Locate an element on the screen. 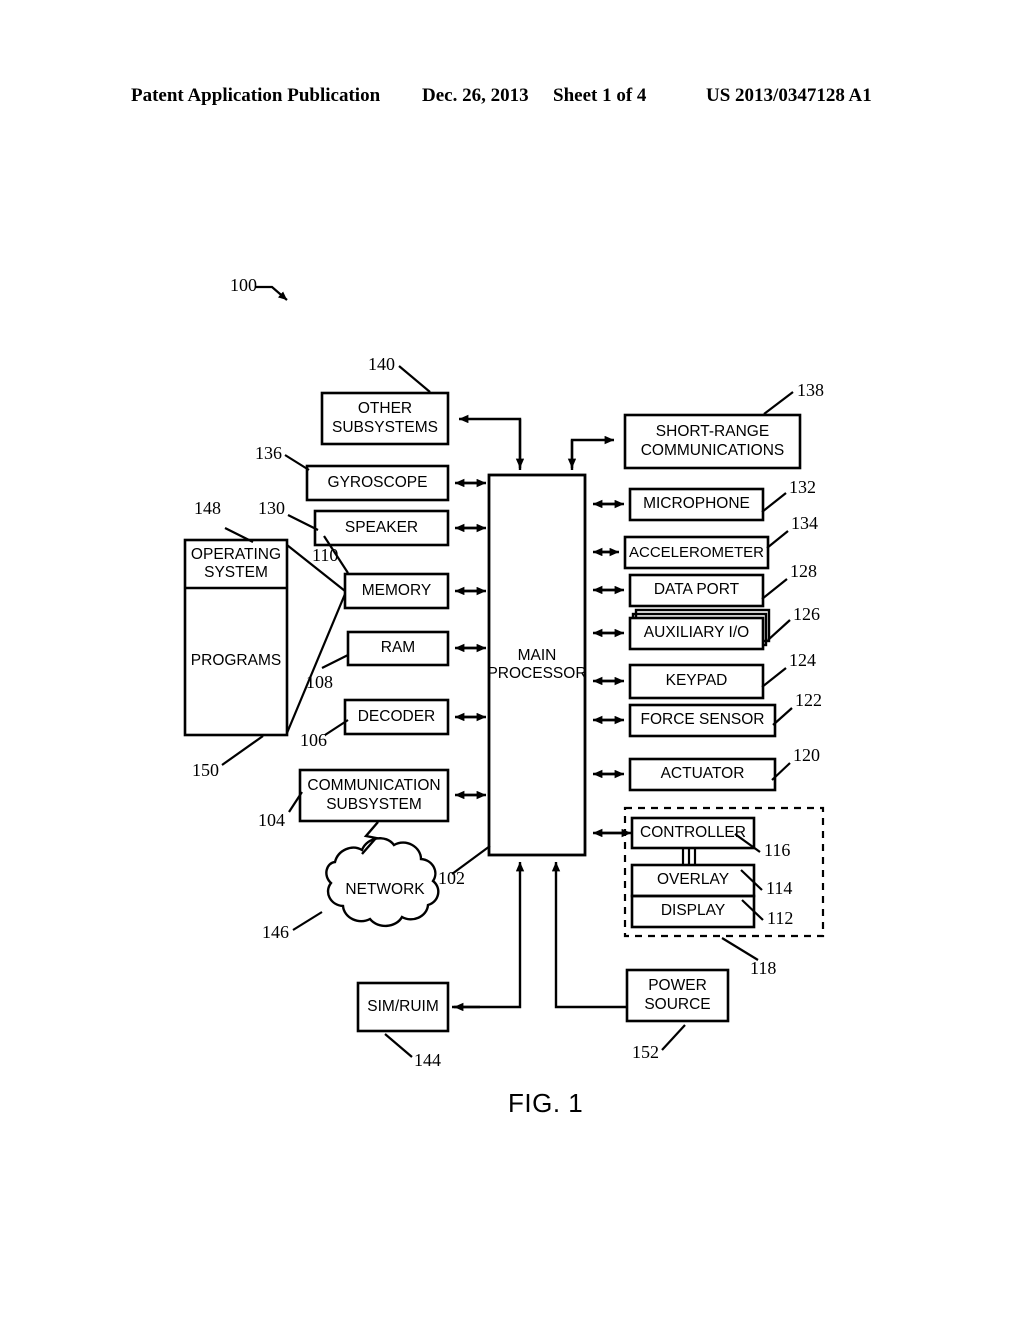 This screenshot has height=1320, width=1024. label-network: NETWORK is located at coordinates (385, 890).